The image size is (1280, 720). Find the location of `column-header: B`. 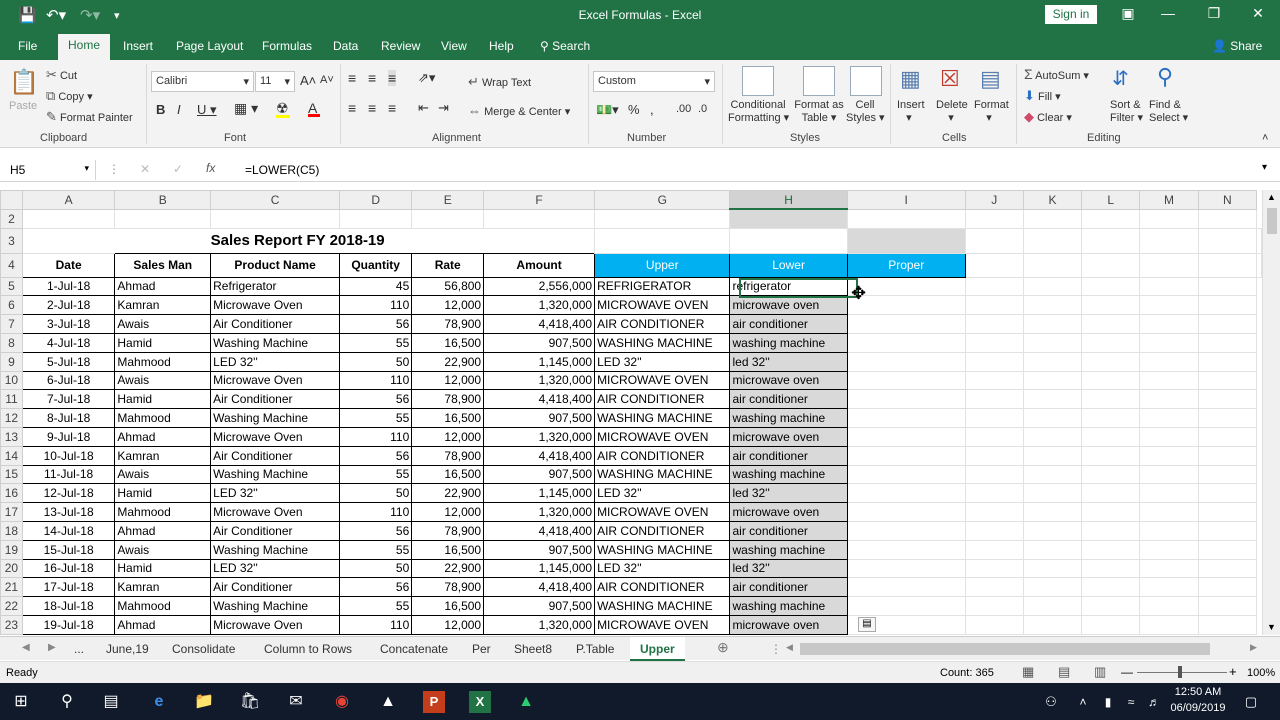

column-header: B is located at coordinates (163, 200).